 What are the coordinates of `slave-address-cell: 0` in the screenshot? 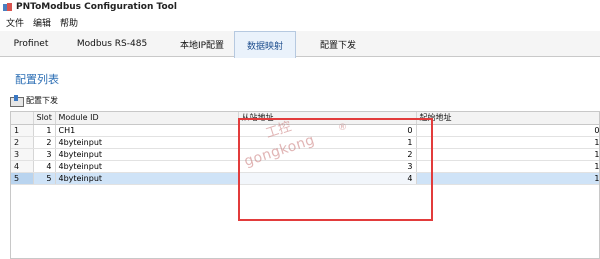 It's located at (327, 130).